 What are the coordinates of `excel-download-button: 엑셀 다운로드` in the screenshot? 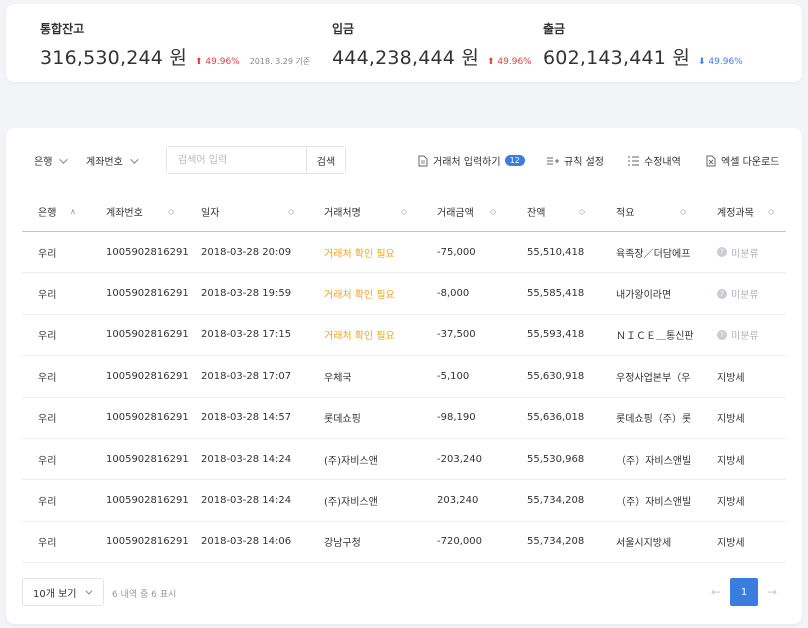 It's located at (742, 160).